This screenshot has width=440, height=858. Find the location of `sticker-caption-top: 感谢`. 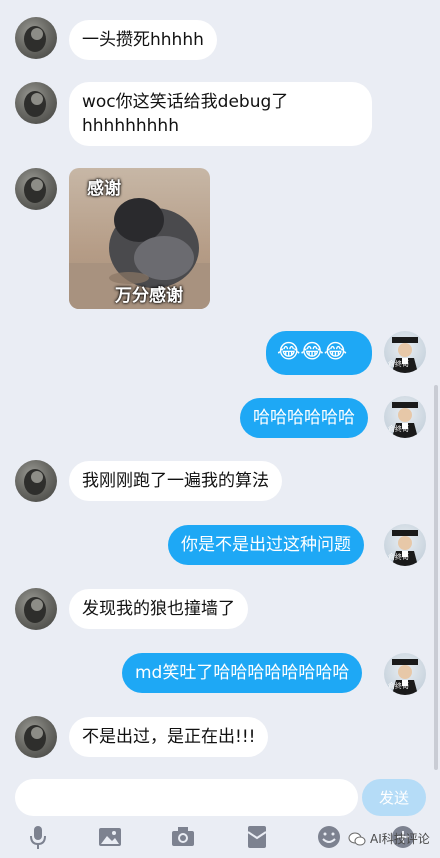

sticker-caption-top: 感谢 is located at coordinates (104, 189).